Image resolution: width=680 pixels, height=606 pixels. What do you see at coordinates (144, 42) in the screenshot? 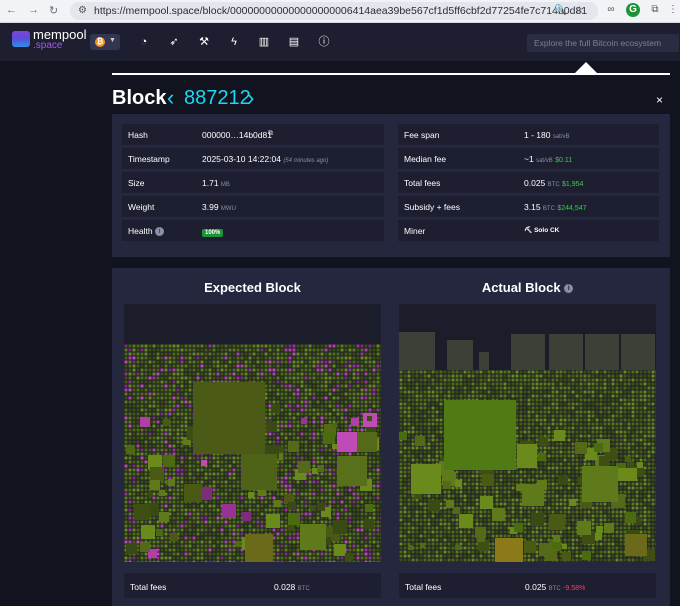
I see `dashboard-icon: ◔` at bounding box center [144, 42].